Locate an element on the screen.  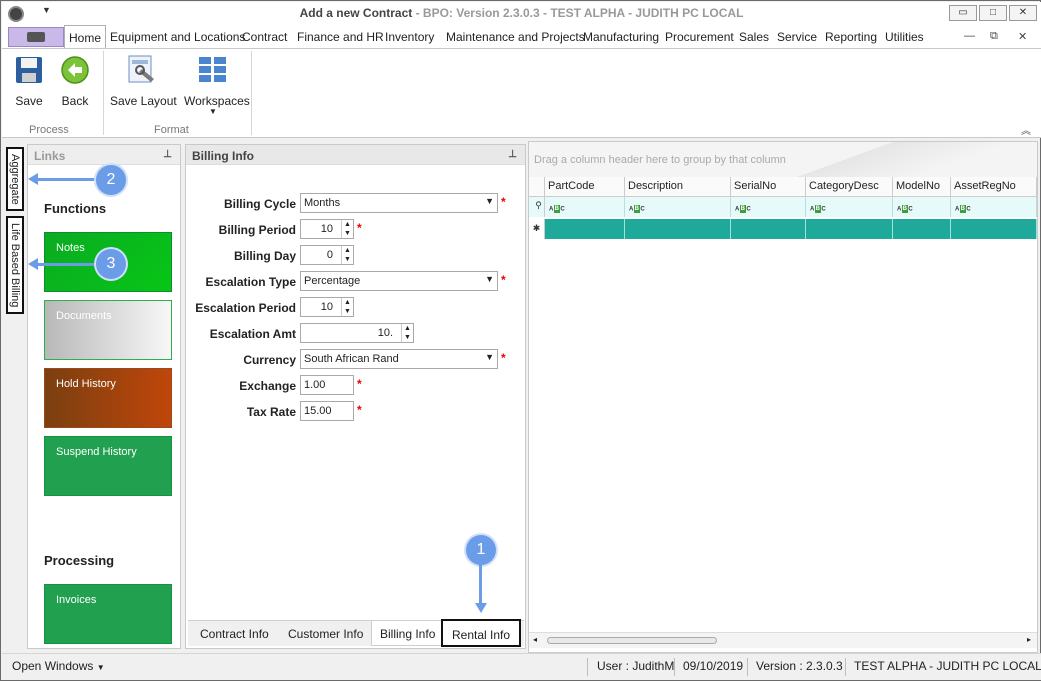
tax-rate-input: 15.00 is located at coordinates (327, 411).